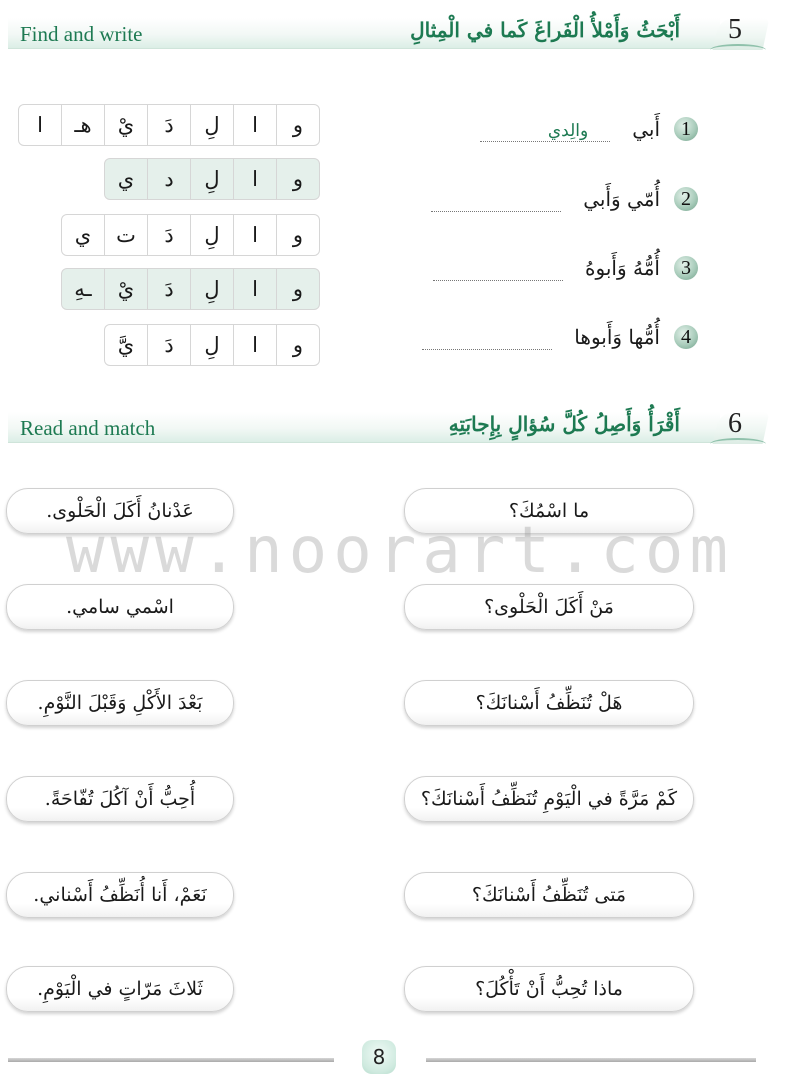  What do you see at coordinates (735, 29) in the screenshot?
I see `exercise-5-number: 5` at bounding box center [735, 29].